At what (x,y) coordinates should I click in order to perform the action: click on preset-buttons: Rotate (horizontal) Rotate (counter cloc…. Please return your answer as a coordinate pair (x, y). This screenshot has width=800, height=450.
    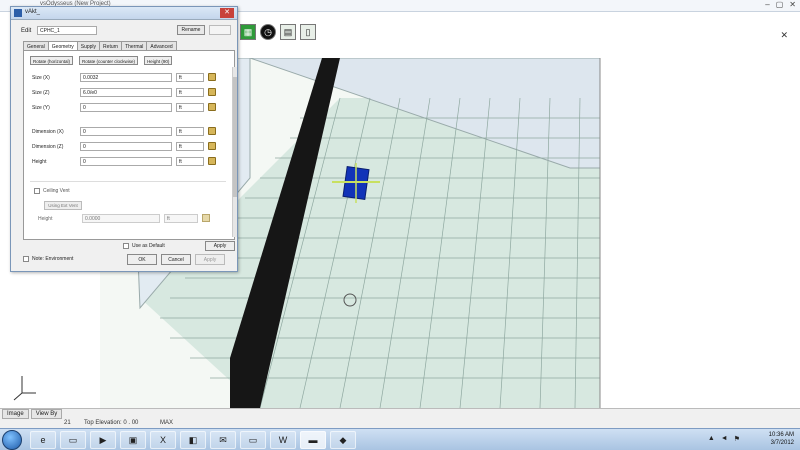
    Looking at the image, I should click on (101, 60).